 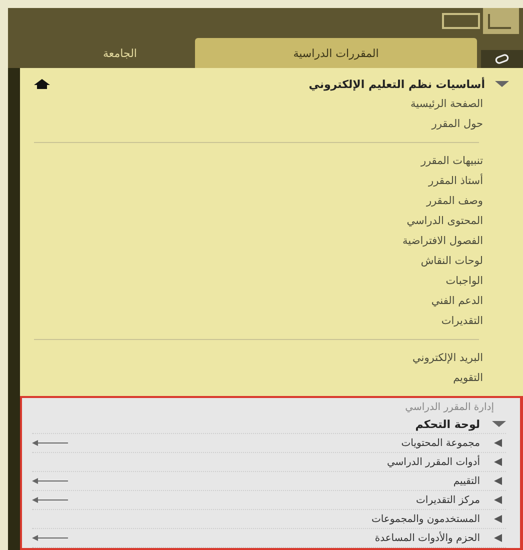 What do you see at coordinates (448, 500) in the screenshot?
I see `menu-item: مركز التقديرات` at bounding box center [448, 500].